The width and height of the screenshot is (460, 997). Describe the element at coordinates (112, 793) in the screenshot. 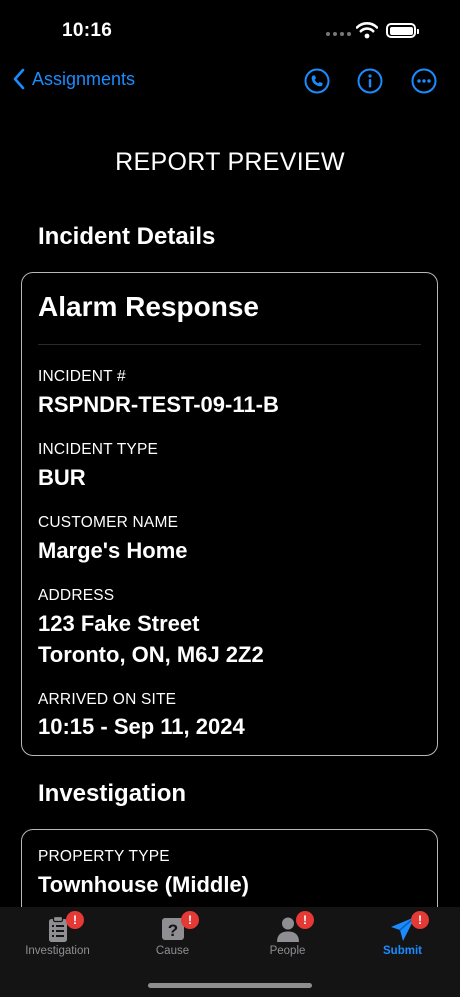

I see `investigation-heading: Investigation` at that location.